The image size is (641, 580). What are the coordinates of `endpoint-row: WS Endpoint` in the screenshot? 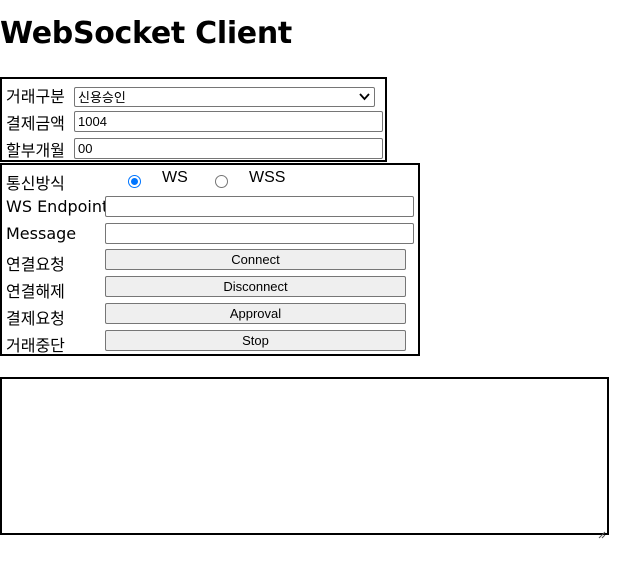 It's located at (210, 208).